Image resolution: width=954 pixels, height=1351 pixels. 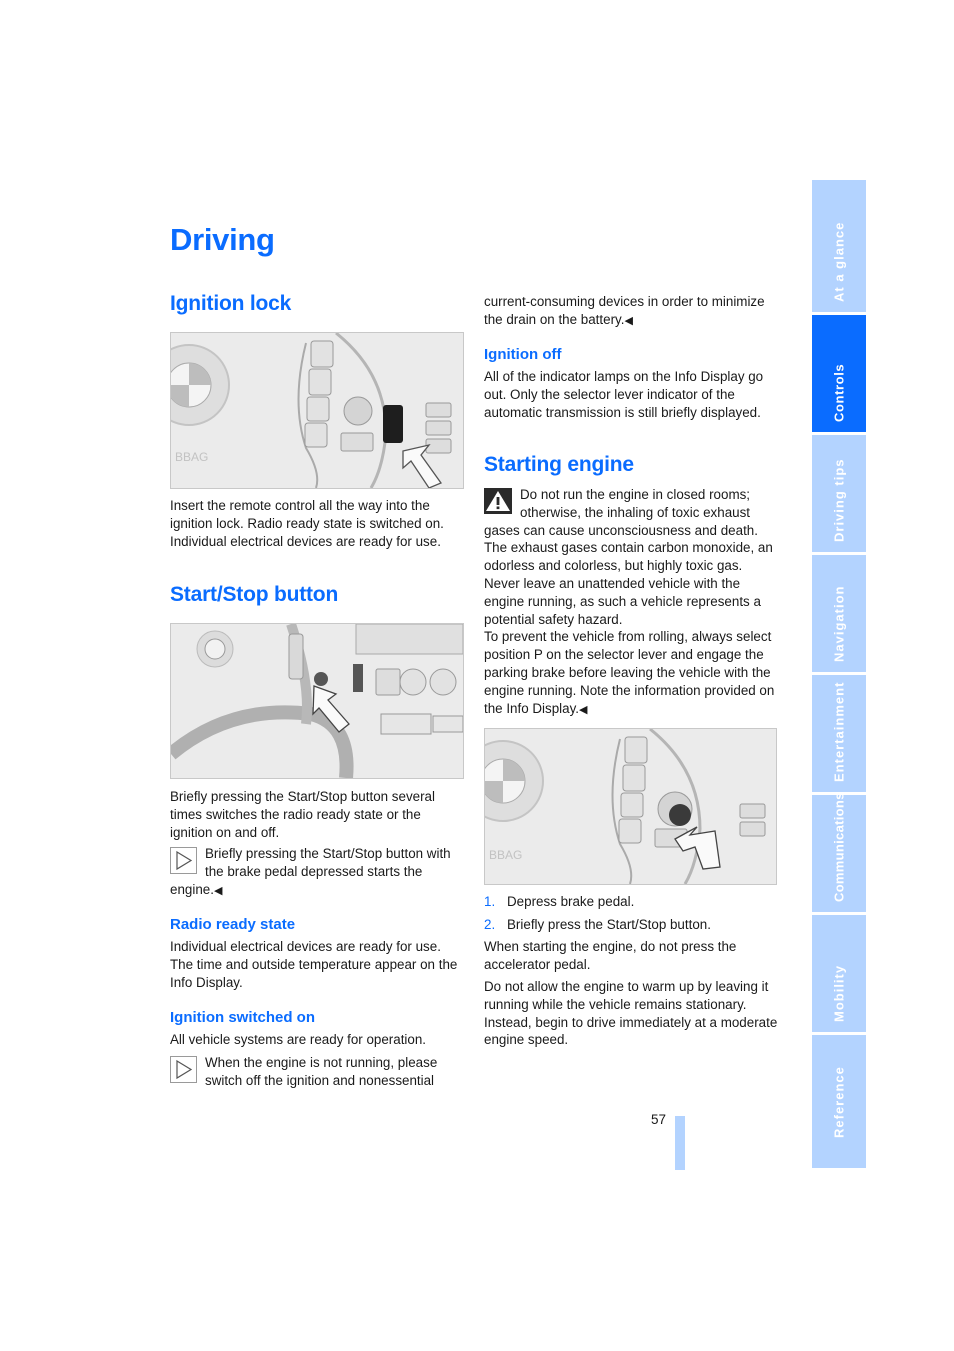 I want to click on dashboard-start-stop-drawing, so click(x=317, y=701).